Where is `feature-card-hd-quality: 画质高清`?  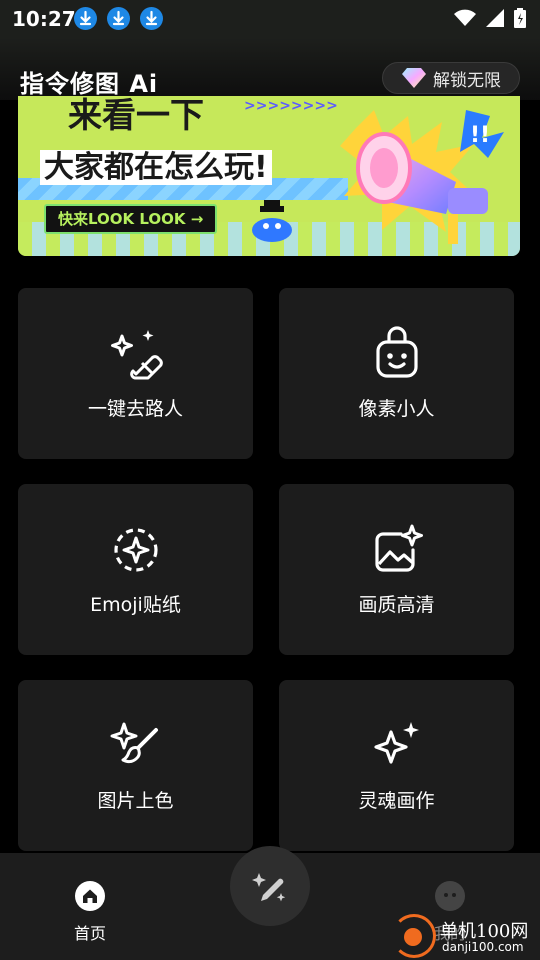
feature-card-hd-quality: 画质高清 is located at coordinates (396, 569).